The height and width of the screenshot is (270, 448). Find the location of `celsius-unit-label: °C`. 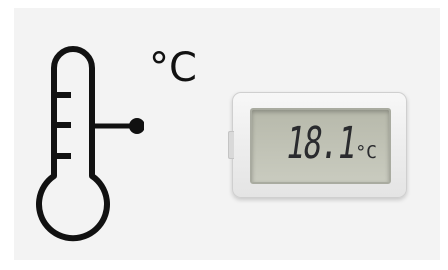

celsius-unit-label: °C is located at coordinates (173, 68).